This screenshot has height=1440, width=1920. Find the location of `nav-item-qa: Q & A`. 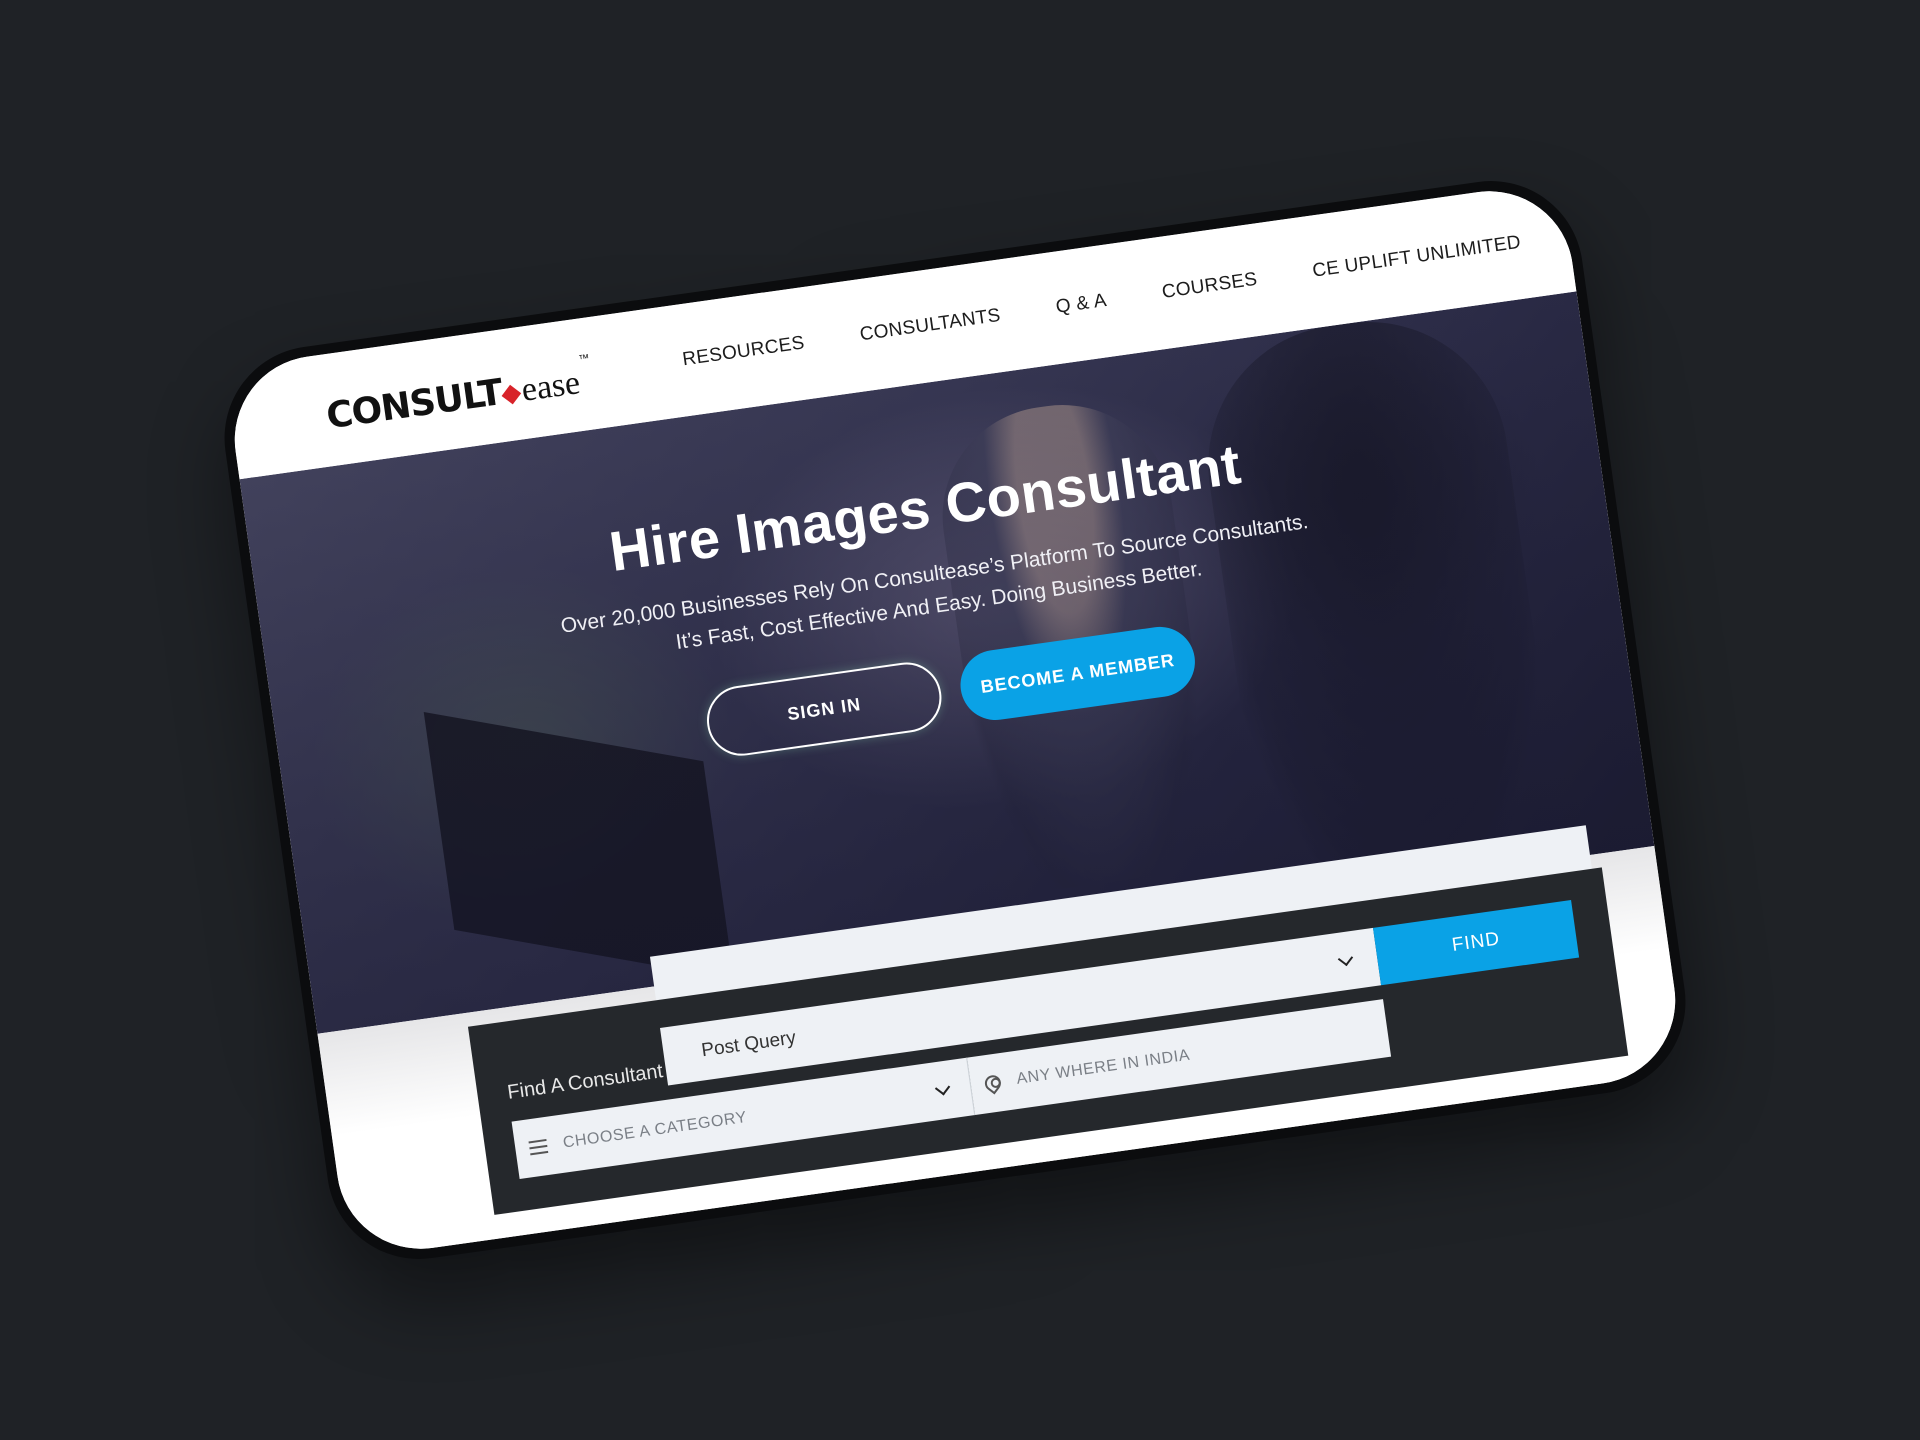

nav-item-qa: Q & A is located at coordinates (1081, 304).